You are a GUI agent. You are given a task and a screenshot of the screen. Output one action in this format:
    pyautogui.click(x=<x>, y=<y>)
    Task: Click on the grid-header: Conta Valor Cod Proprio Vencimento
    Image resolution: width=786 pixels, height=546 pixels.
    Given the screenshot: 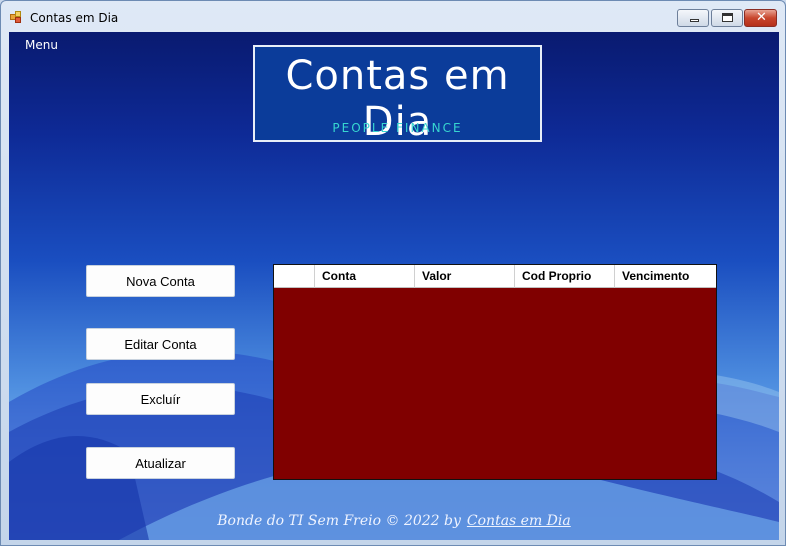 What is the action you would take?
    pyautogui.click(x=495, y=276)
    